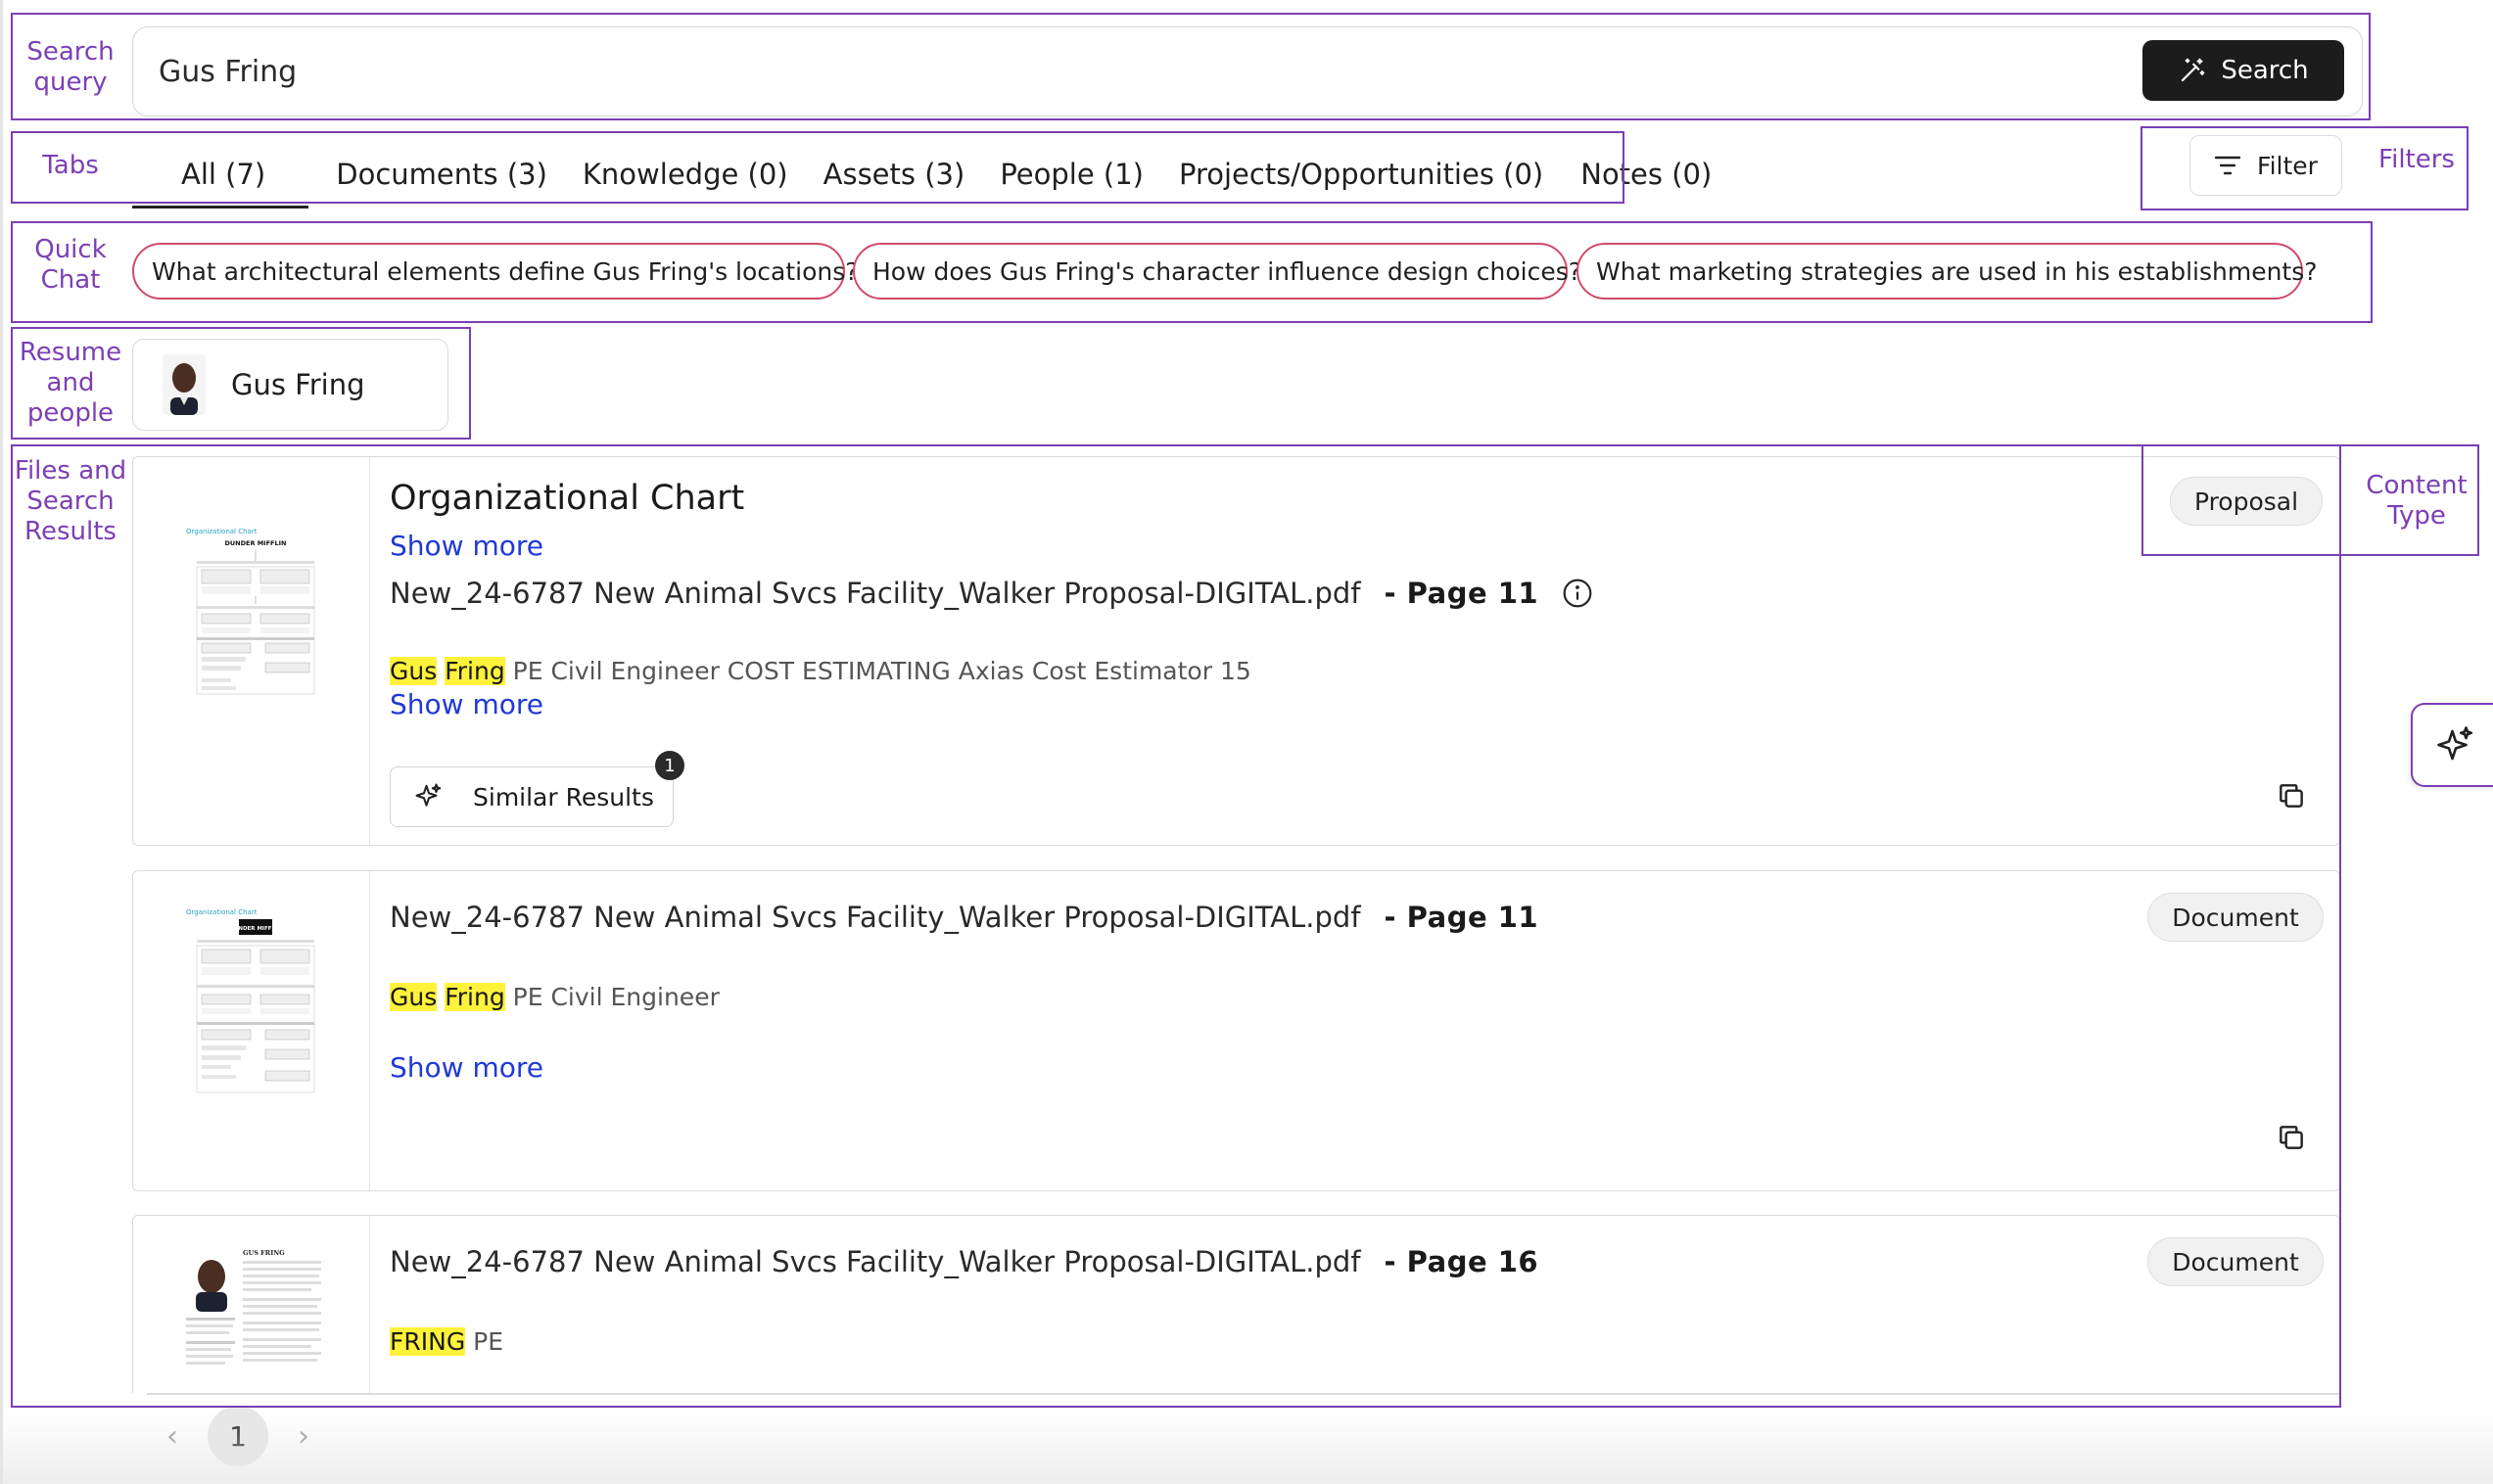 Image resolution: width=2493 pixels, height=1484 pixels. I want to click on ai-assistant-button, so click(2452, 745).